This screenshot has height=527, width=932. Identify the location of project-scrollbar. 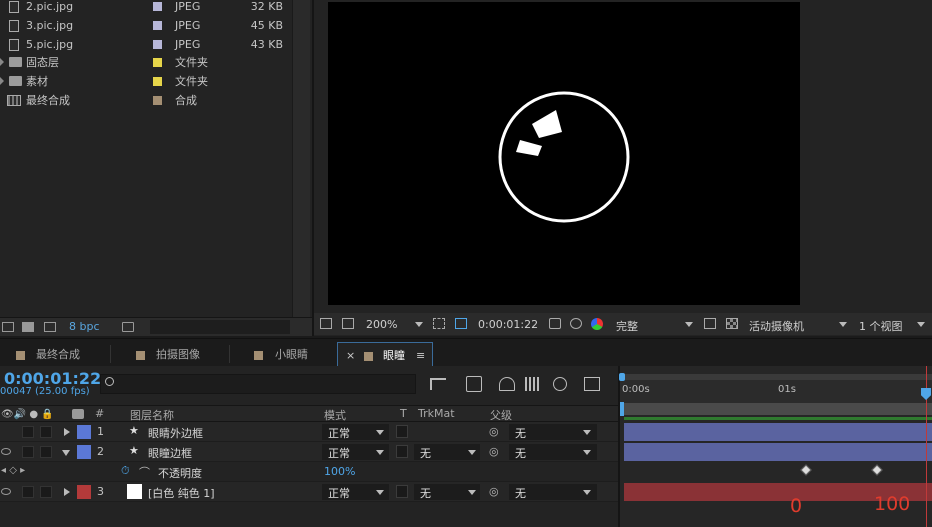
(301, 159).